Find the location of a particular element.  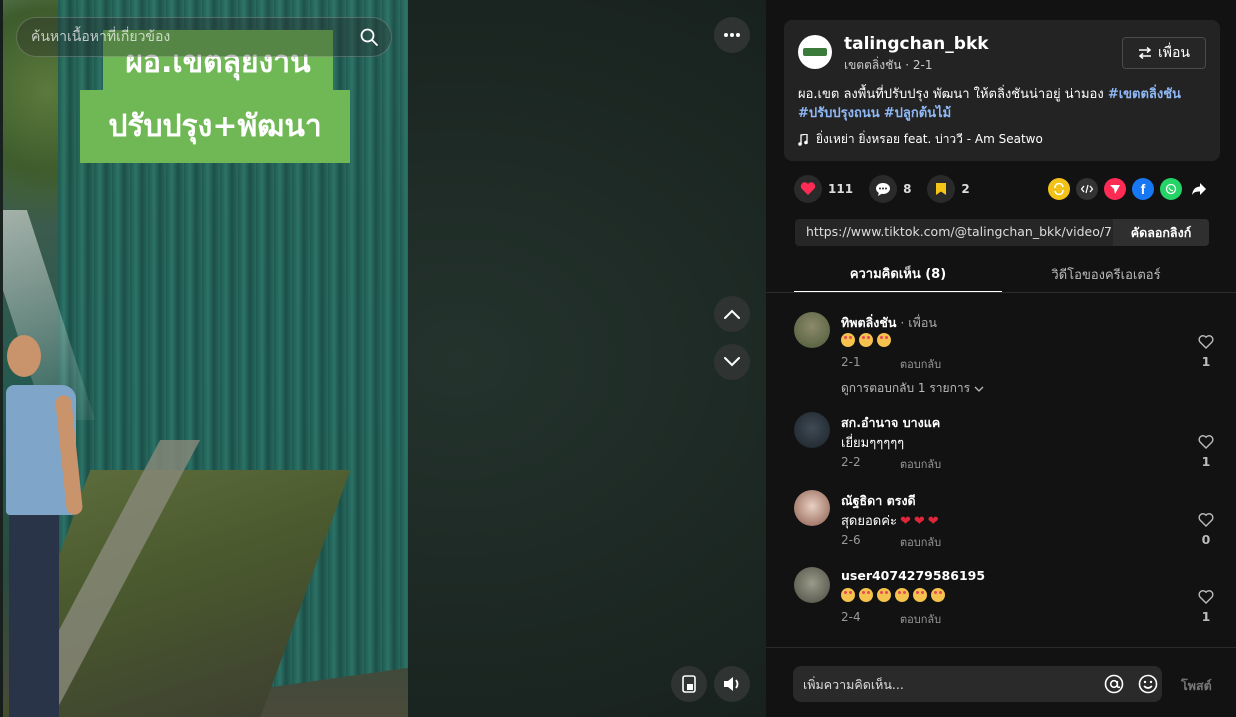

comment-text: เยี่ยมๆๆๆๆๆ is located at coordinates (873, 443).